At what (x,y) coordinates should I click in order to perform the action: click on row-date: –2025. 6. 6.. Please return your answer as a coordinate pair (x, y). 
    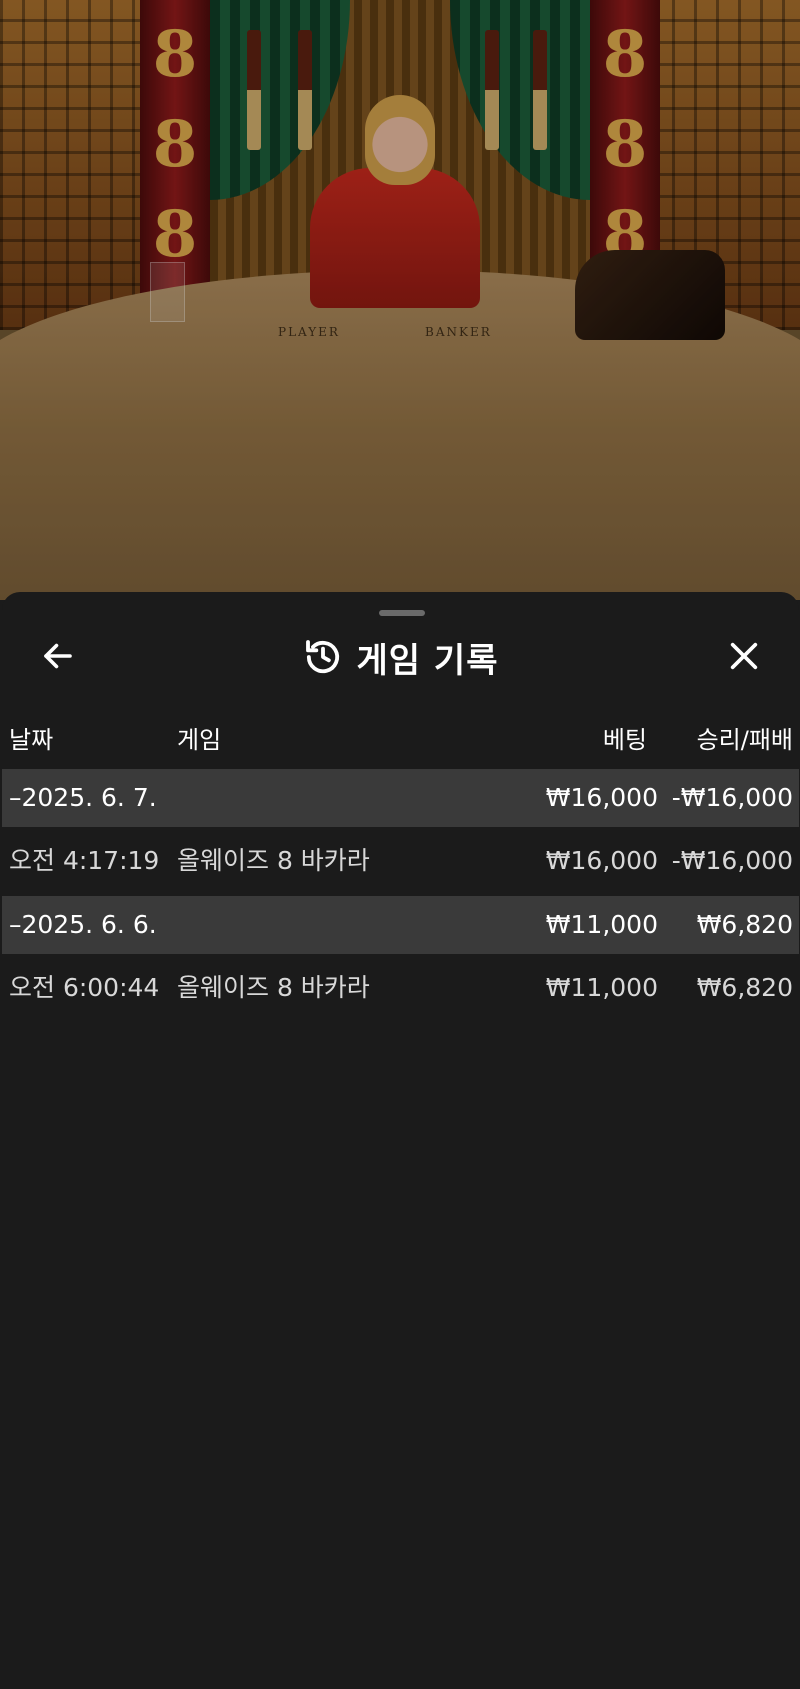
    Looking at the image, I should click on (83, 924).